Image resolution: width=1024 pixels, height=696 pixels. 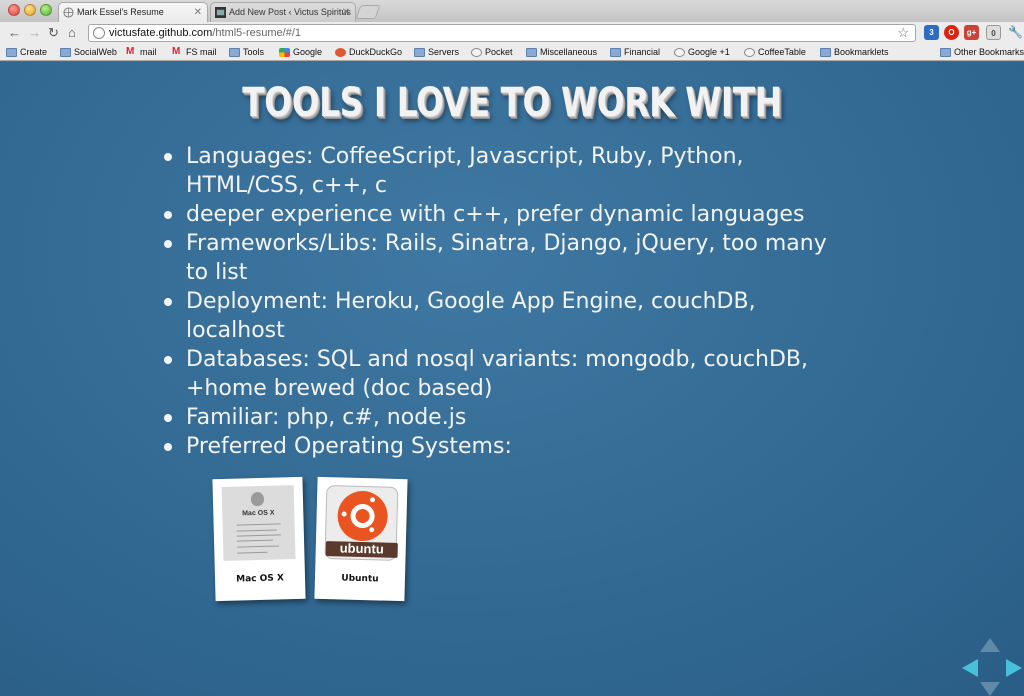 I want to click on tab-resume: Mark Essel's Resume ✕, so click(x=133, y=12).